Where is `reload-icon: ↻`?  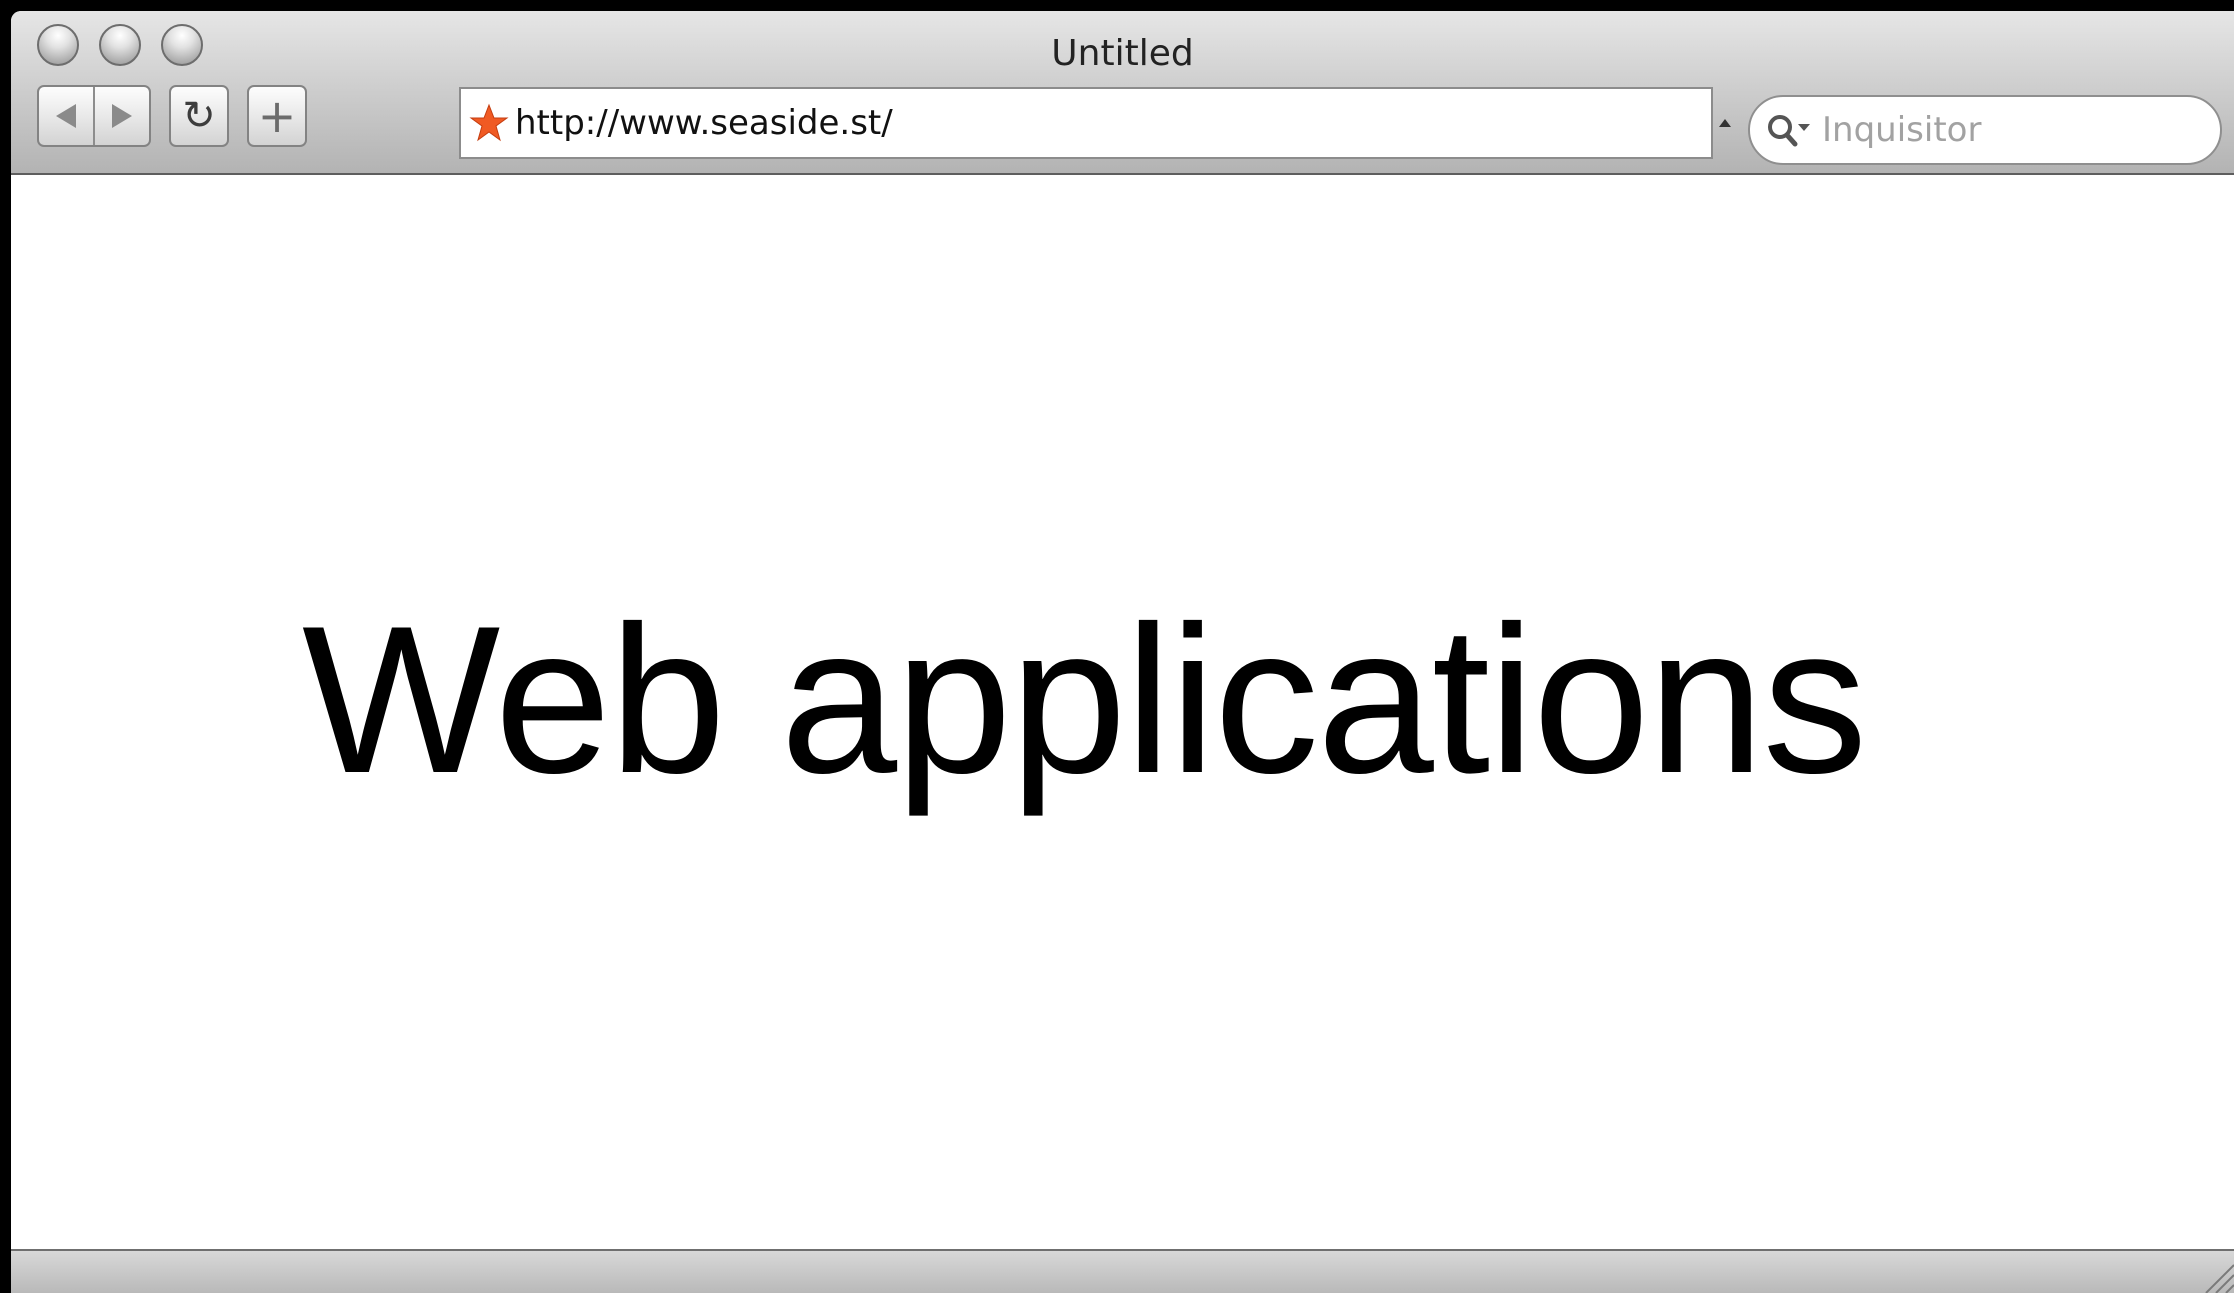
reload-icon: ↻ is located at coordinates (199, 116).